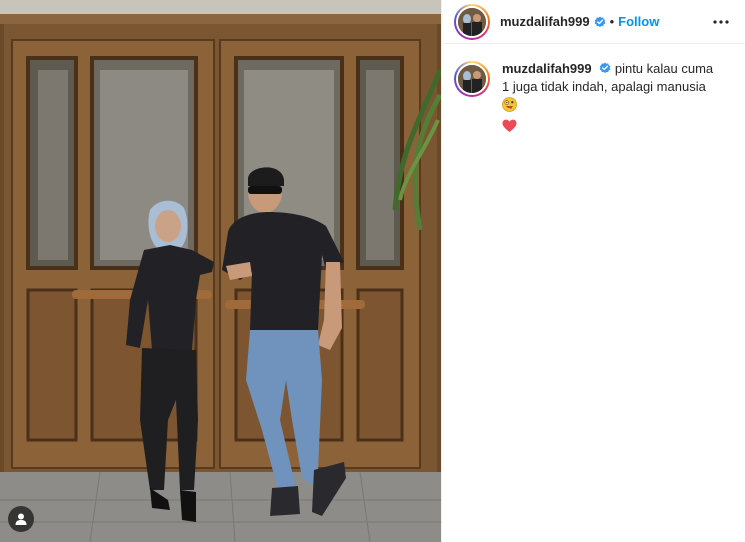 This screenshot has height=542, width=745. I want to click on caption-username: muzdalifah999, so click(547, 68).